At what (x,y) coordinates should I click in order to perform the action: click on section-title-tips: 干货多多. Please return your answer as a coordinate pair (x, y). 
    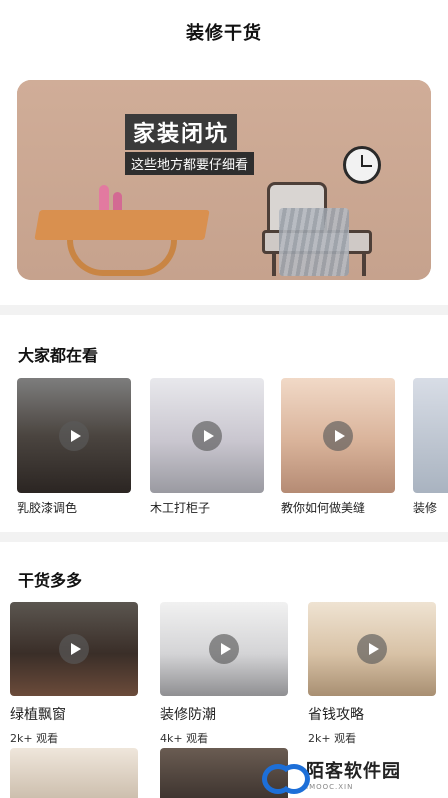
    Looking at the image, I should click on (50, 580).